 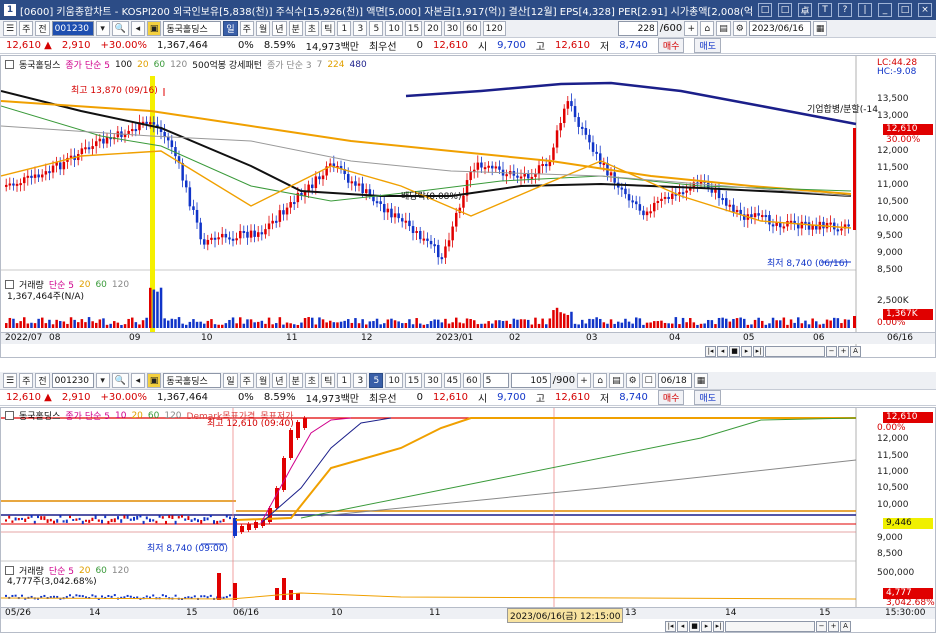 I want to click on text-tool-button: T, so click(x=825, y=10).